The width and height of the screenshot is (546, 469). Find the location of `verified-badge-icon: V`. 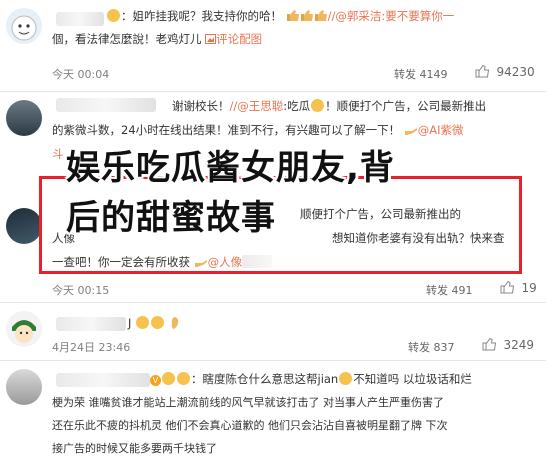

verified-badge-icon: V is located at coordinates (155, 380).